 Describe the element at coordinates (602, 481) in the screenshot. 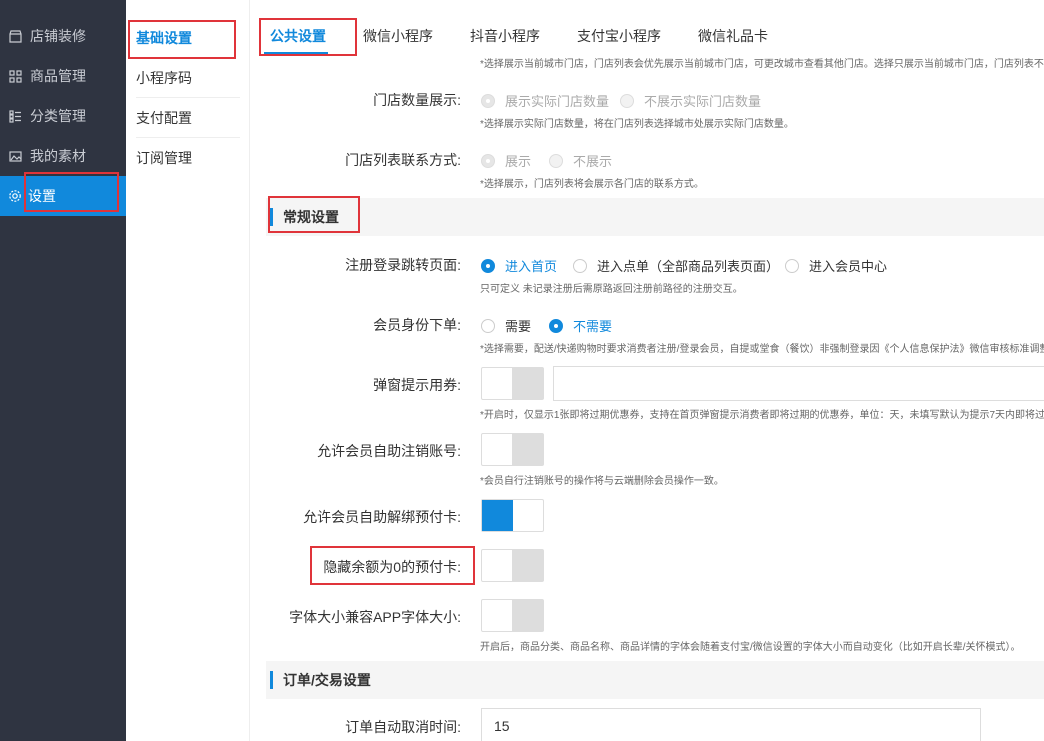

I see `self-cancel-account-hint: *会员自行注销账号的操作将与云端删除会员操作一致。` at that location.